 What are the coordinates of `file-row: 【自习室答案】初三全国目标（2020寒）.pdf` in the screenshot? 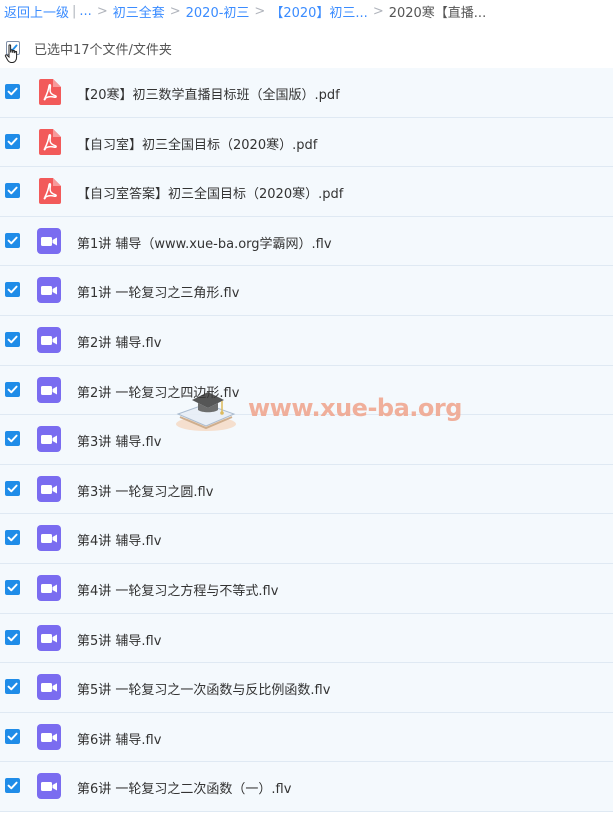 It's located at (306, 192).